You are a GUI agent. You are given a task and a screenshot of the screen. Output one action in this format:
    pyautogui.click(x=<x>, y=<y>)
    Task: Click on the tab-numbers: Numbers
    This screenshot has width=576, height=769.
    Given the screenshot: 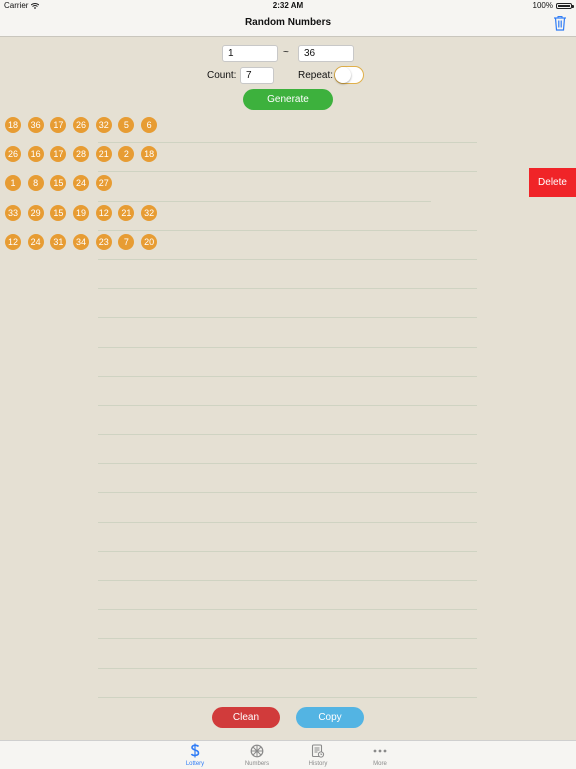 What is the action you would take?
    pyautogui.click(x=257, y=755)
    